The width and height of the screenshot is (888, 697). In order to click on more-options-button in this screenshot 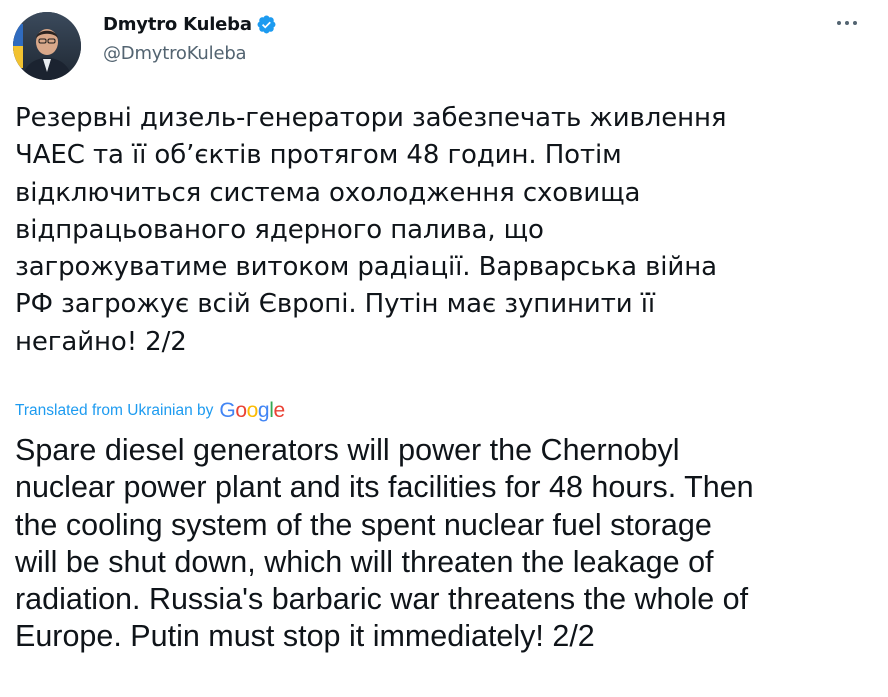, I will do `click(847, 23)`.